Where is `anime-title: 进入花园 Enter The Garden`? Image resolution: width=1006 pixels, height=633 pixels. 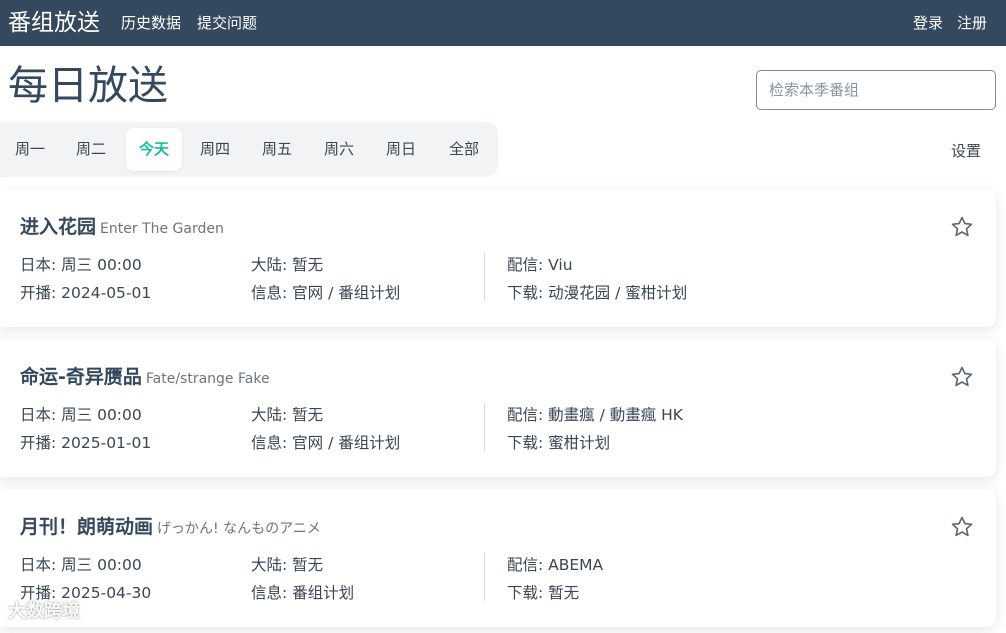
anime-title: 进入花园 Enter The Garden is located at coordinates (122, 228).